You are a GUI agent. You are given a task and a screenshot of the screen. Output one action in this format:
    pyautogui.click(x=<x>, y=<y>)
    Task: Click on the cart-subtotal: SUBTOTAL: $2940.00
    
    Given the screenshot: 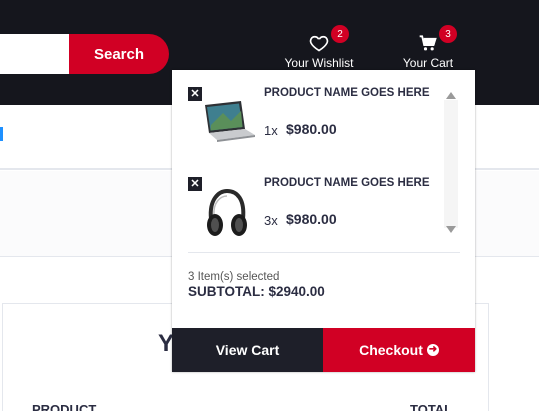 What is the action you would take?
    pyautogui.click(x=256, y=291)
    